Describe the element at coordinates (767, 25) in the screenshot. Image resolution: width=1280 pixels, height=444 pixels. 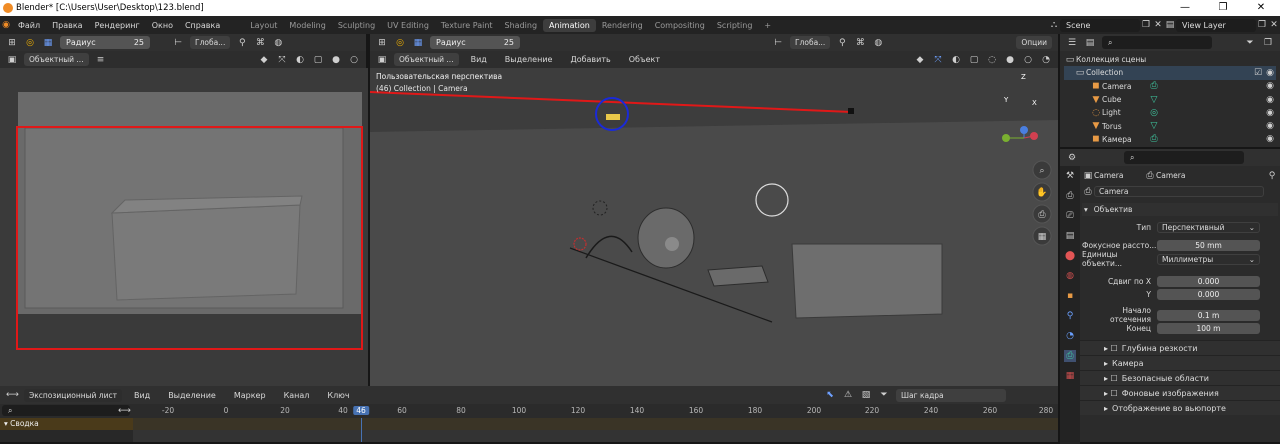
I see `add-workspace-button: +` at that location.